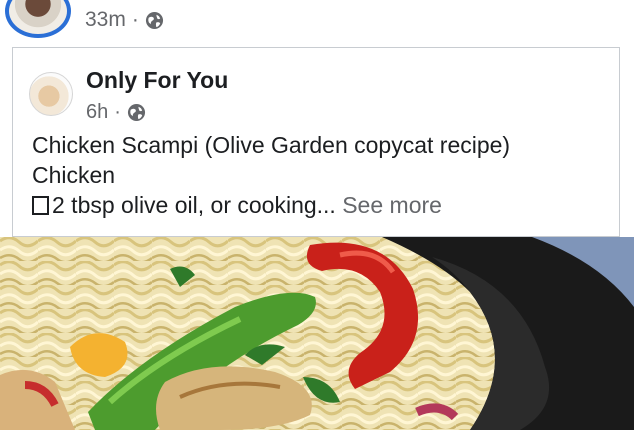  Describe the element at coordinates (97, 112) in the screenshot. I see `post-time: 6h` at that location.